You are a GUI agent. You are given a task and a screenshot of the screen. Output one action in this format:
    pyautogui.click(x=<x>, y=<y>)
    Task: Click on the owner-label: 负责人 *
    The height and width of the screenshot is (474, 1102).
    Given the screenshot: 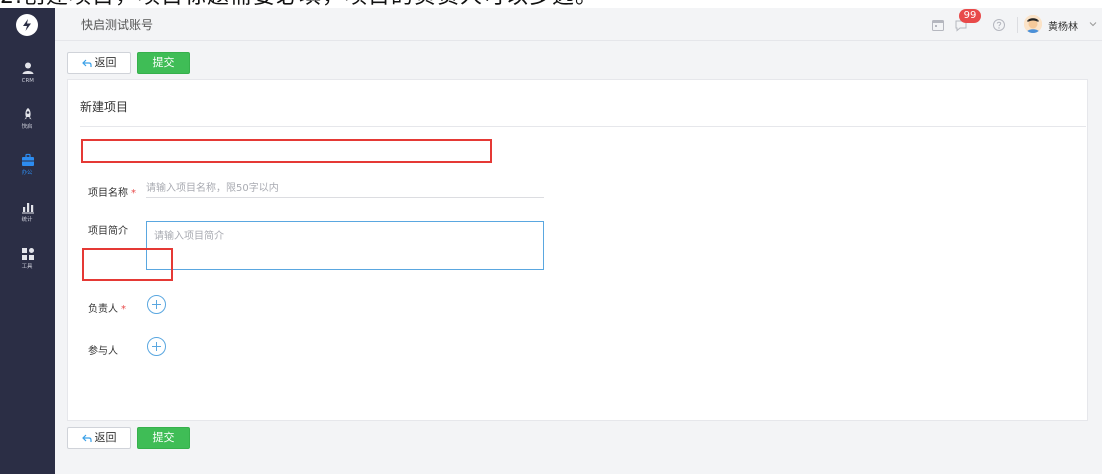 What is the action you would take?
    pyautogui.click(x=107, y=309)
    